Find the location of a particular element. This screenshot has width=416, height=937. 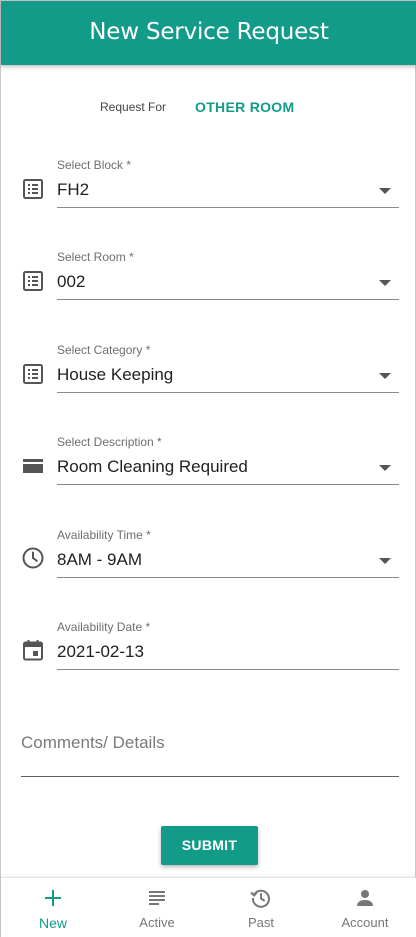

availability-time-field: Availability Time * 8AM - 9AM is located at coordinates (210, 558).